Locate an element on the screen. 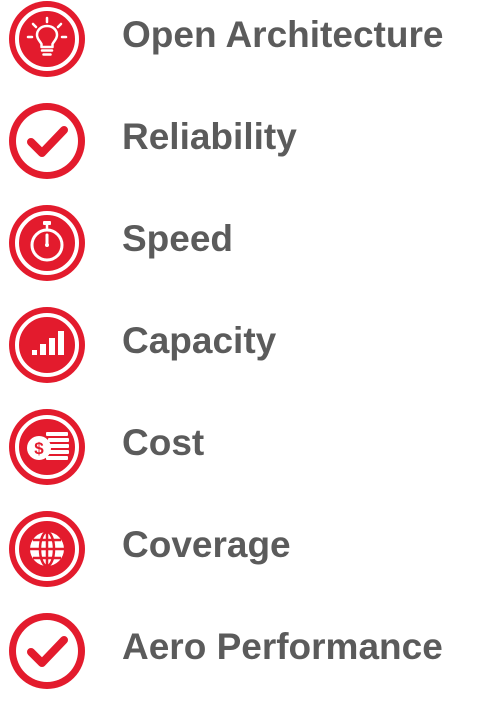  feature-label: Capacity is located at coordinates (199, 340).